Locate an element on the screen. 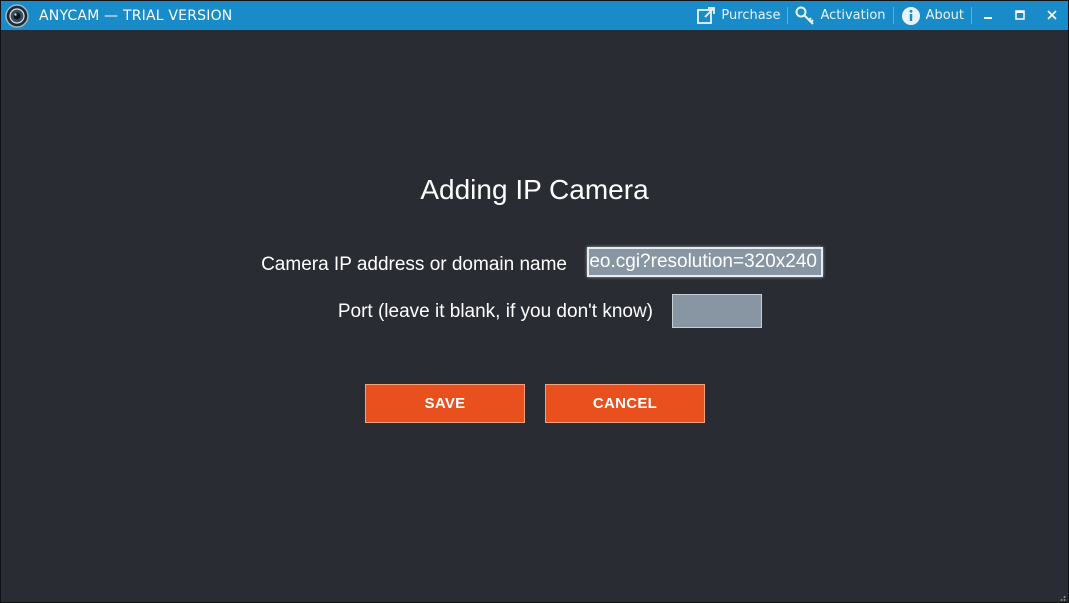  ip-address-input is located at coordinates (705, 262).